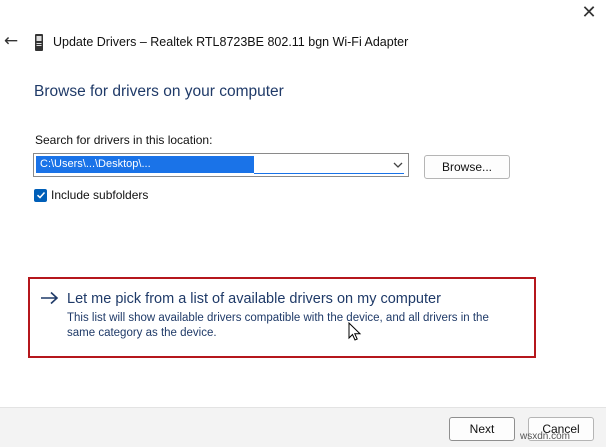 Image resolution: width=606 pixels, height=447 pixels. Describe the element at coordinates (159, 91) in the screenshot. I see `page-title: Browse for drivers on your computer` at that location.